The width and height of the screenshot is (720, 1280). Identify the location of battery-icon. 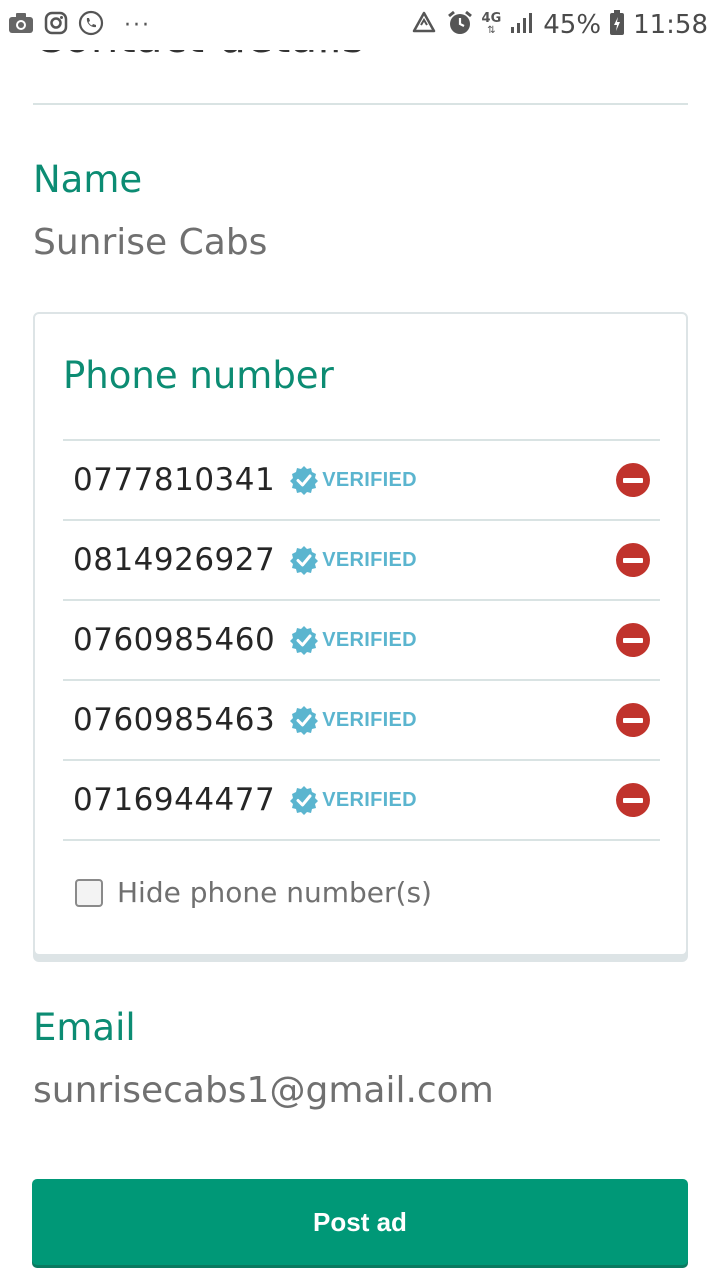
(617, 25).